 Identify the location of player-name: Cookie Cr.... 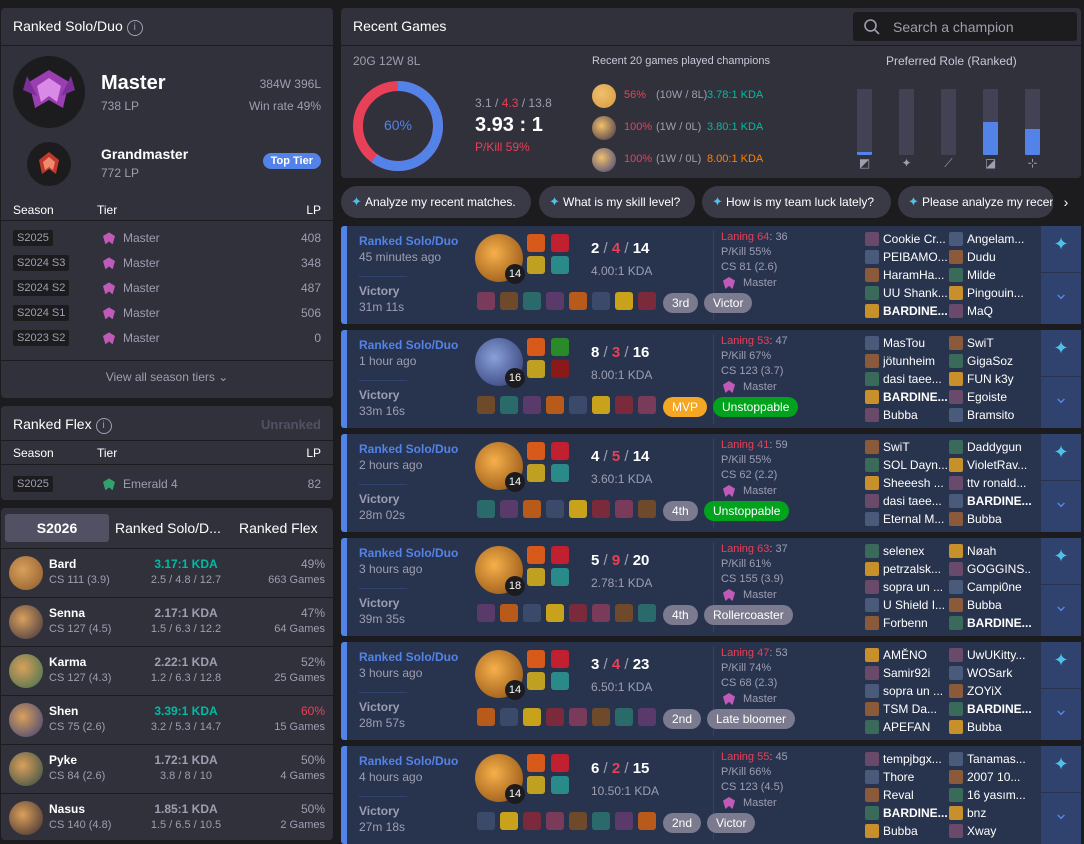
(915, 239).